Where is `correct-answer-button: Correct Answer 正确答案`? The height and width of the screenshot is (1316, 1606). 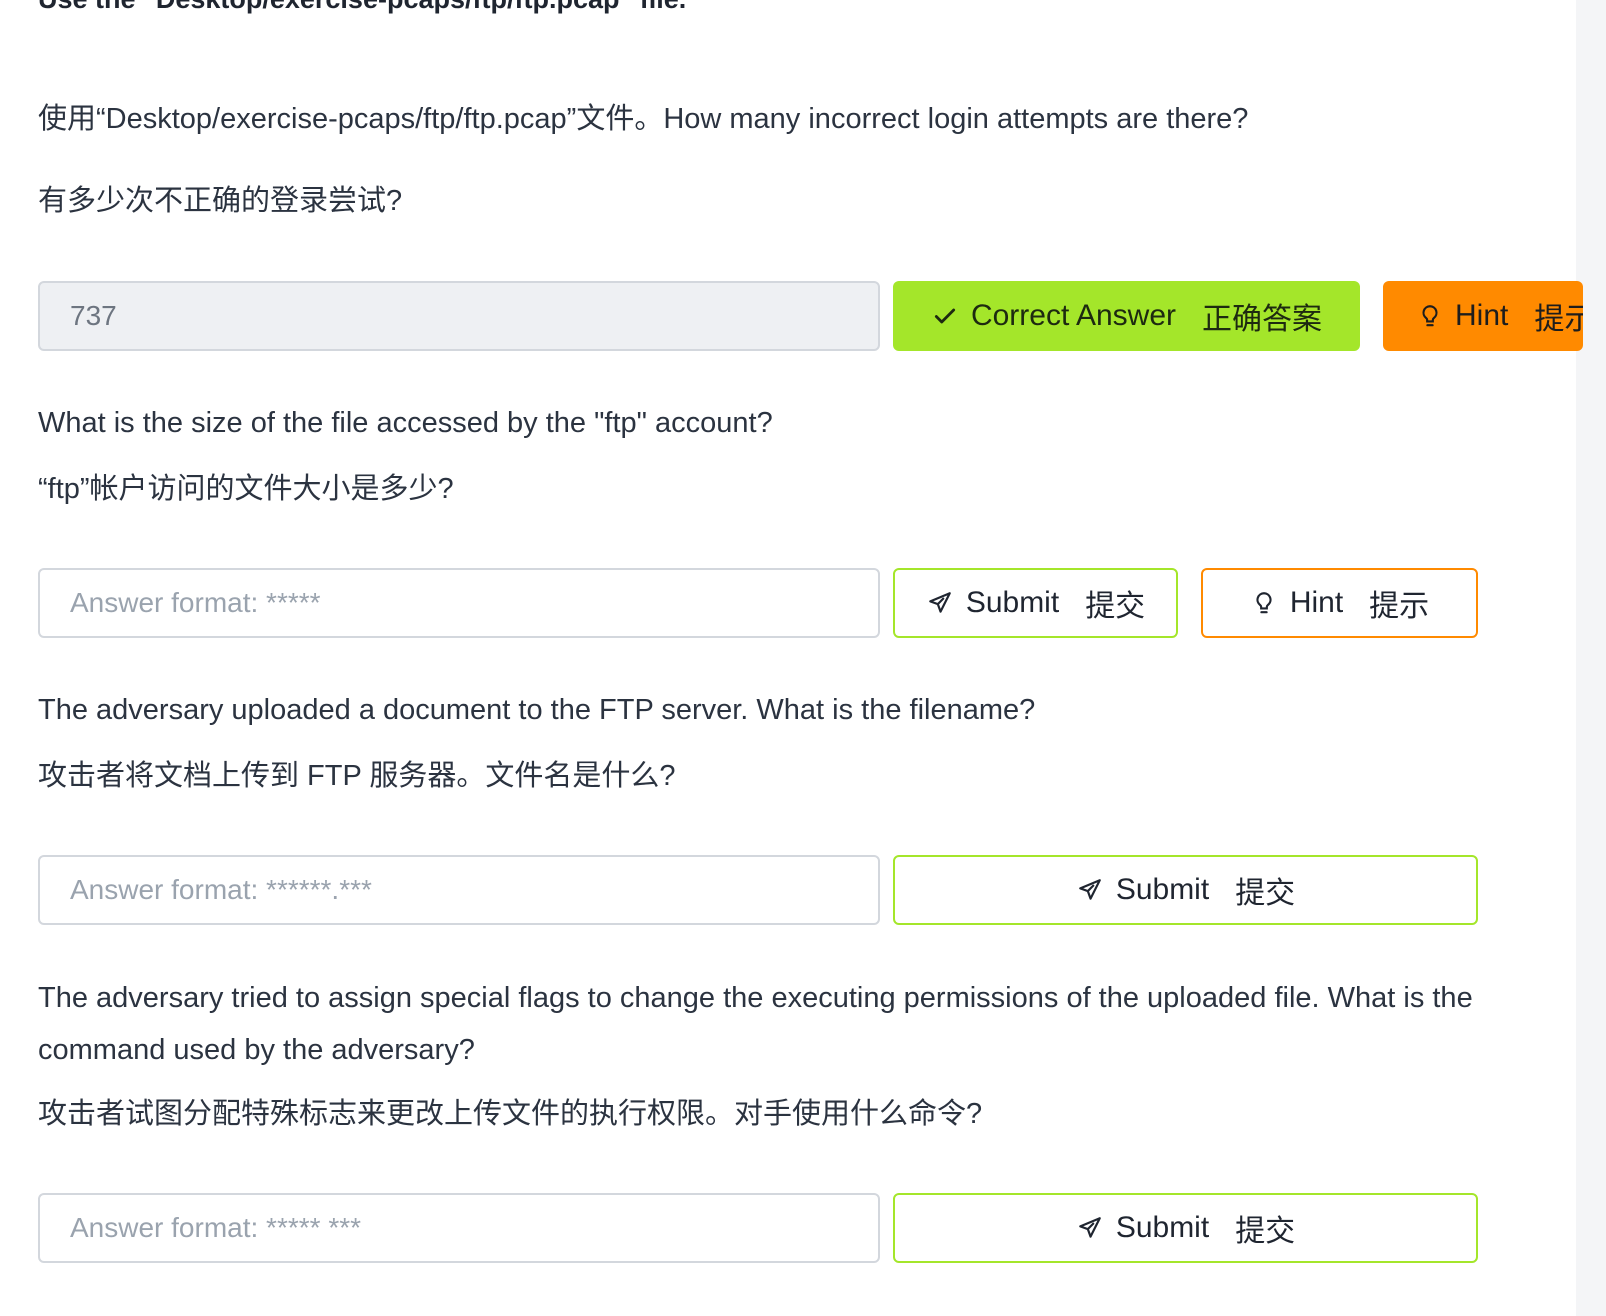 correct-answer-button: Correct Answer 正确答案 is located at coordinates (1126, 316).